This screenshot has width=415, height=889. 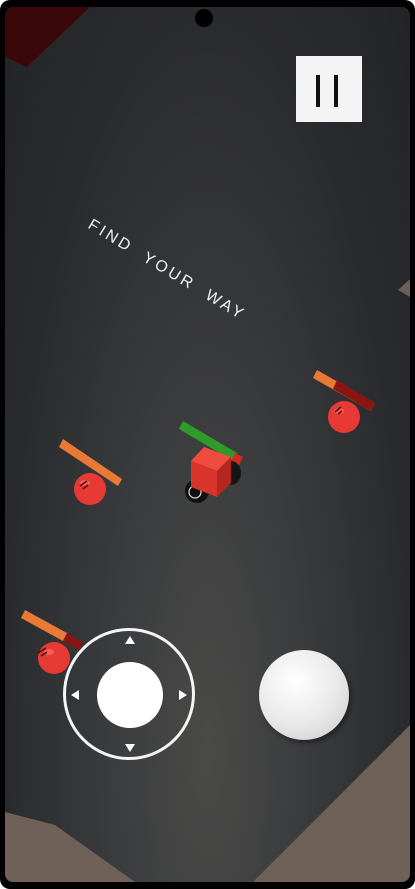 What do you see at coordinates (54, 658) in the screenshot?
I see `enemy-3-body` at bounding box center [54, 658].